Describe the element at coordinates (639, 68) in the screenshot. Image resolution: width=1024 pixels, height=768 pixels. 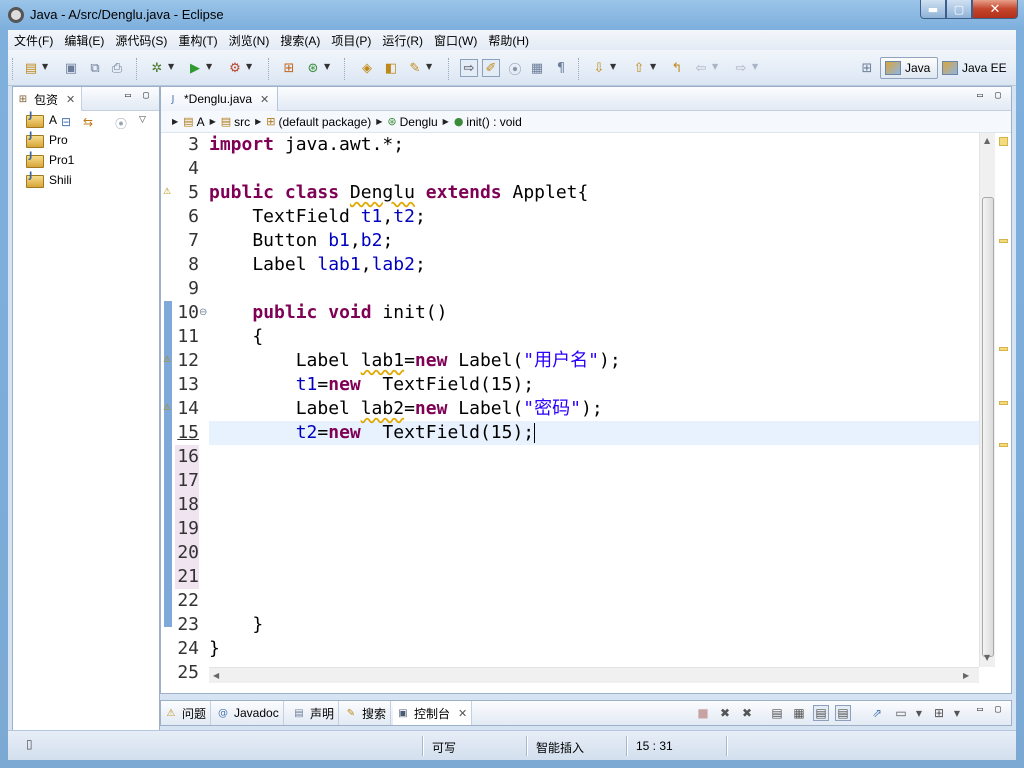
I see `previous-annotation-icon: ⇧` at that location.